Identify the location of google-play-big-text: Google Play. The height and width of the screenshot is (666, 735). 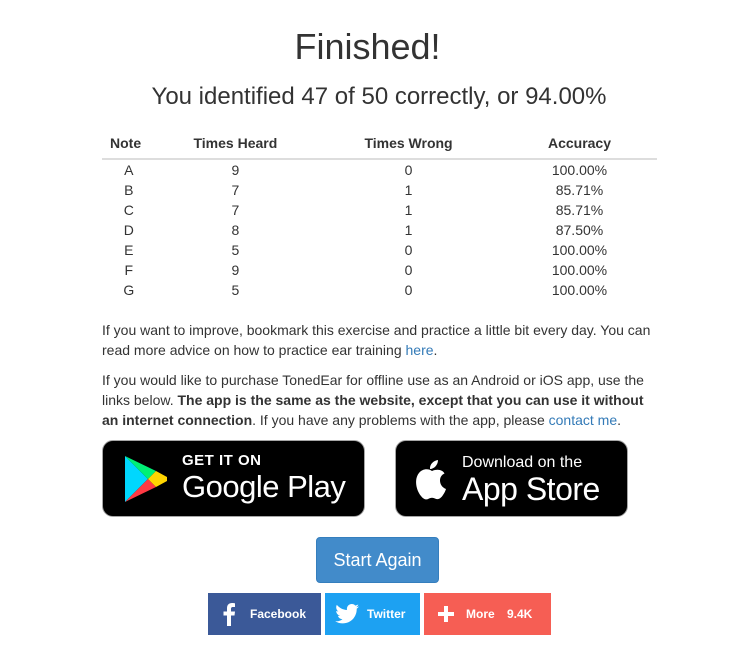
(264, 486).